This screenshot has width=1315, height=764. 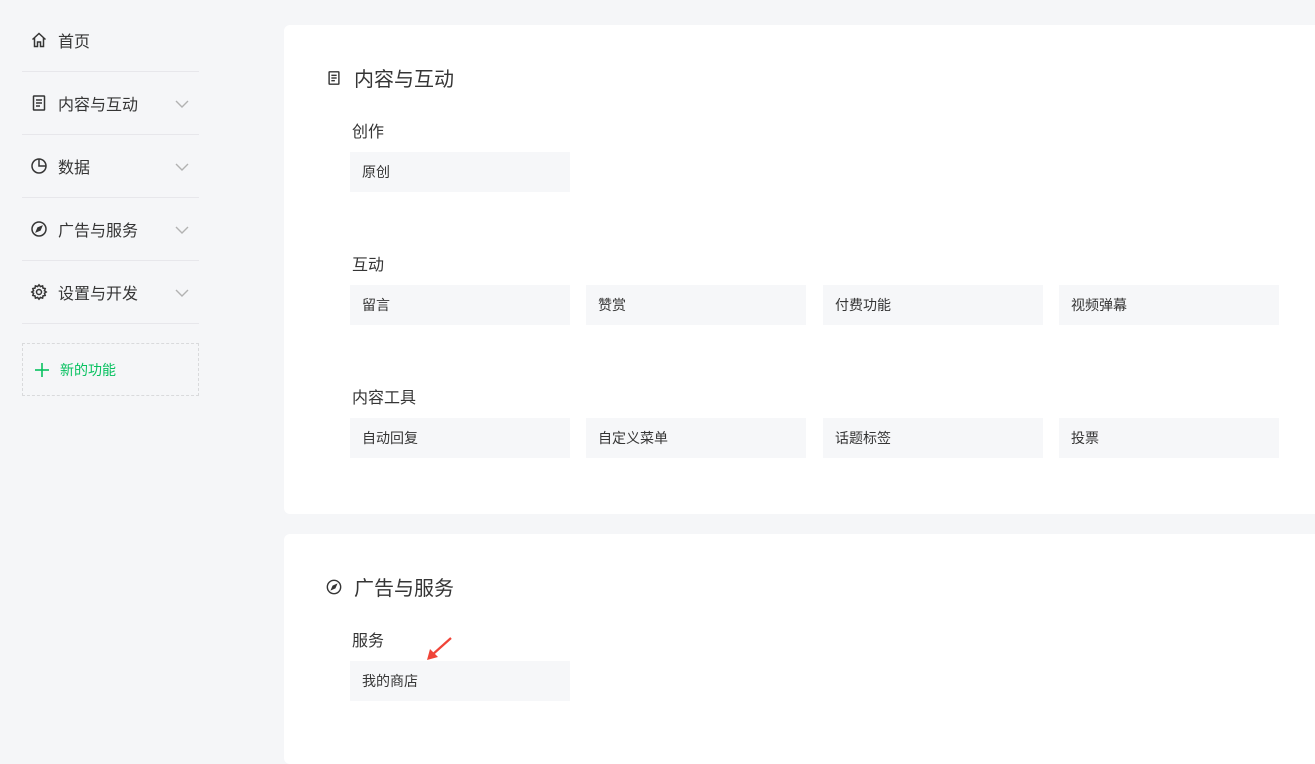 I want to click on card-title-text: 内容与互动, so click(x=404, y=79).